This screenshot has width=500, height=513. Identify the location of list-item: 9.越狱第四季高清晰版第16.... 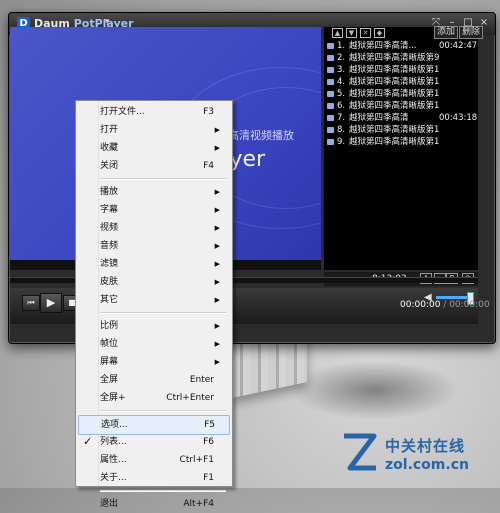
(402, 142).